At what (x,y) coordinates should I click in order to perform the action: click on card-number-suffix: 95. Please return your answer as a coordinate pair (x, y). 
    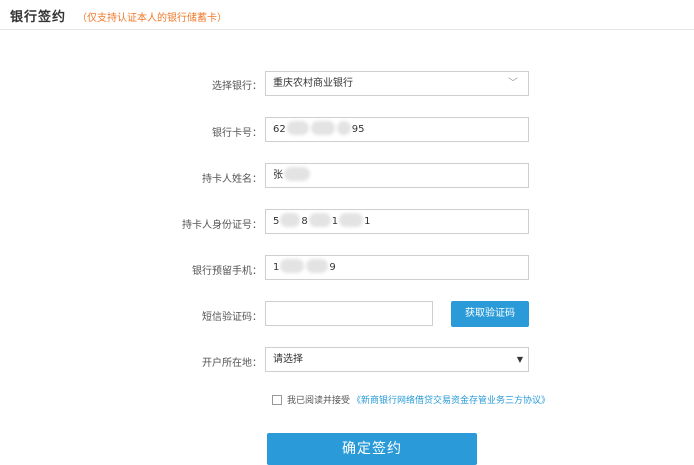
    Looking at the image, I should click on (358, 129).